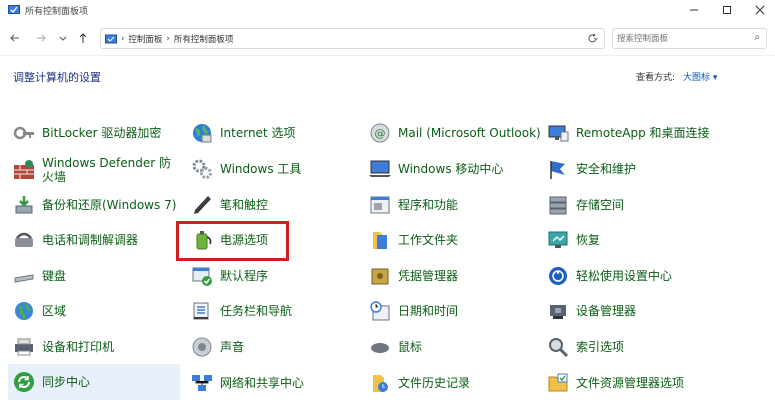  I want to click on forward-button, so click(41, 38).